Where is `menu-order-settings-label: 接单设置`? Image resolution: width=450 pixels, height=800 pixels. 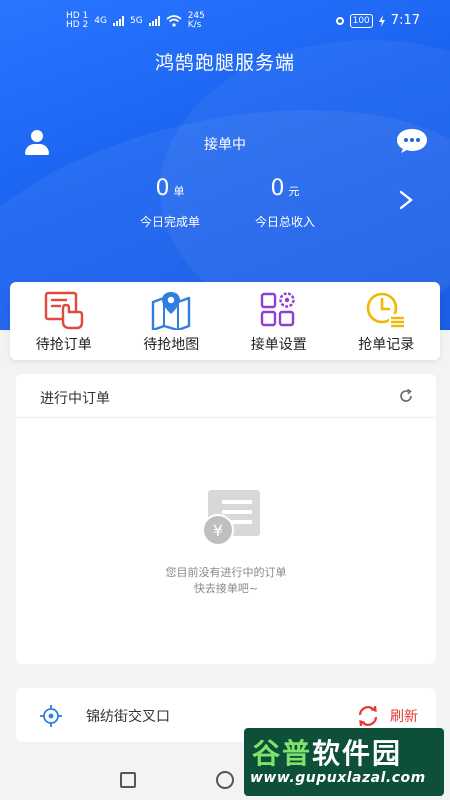 menu-order-settings-label: 接单设置 is located at coordinates (278, 345).